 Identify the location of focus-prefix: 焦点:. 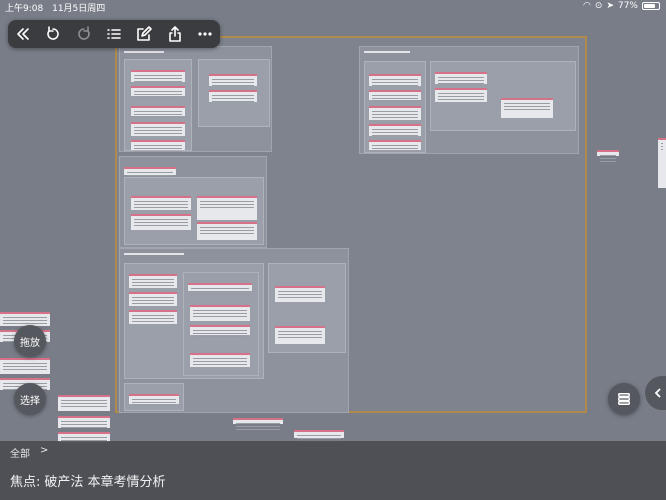
(25, 482).